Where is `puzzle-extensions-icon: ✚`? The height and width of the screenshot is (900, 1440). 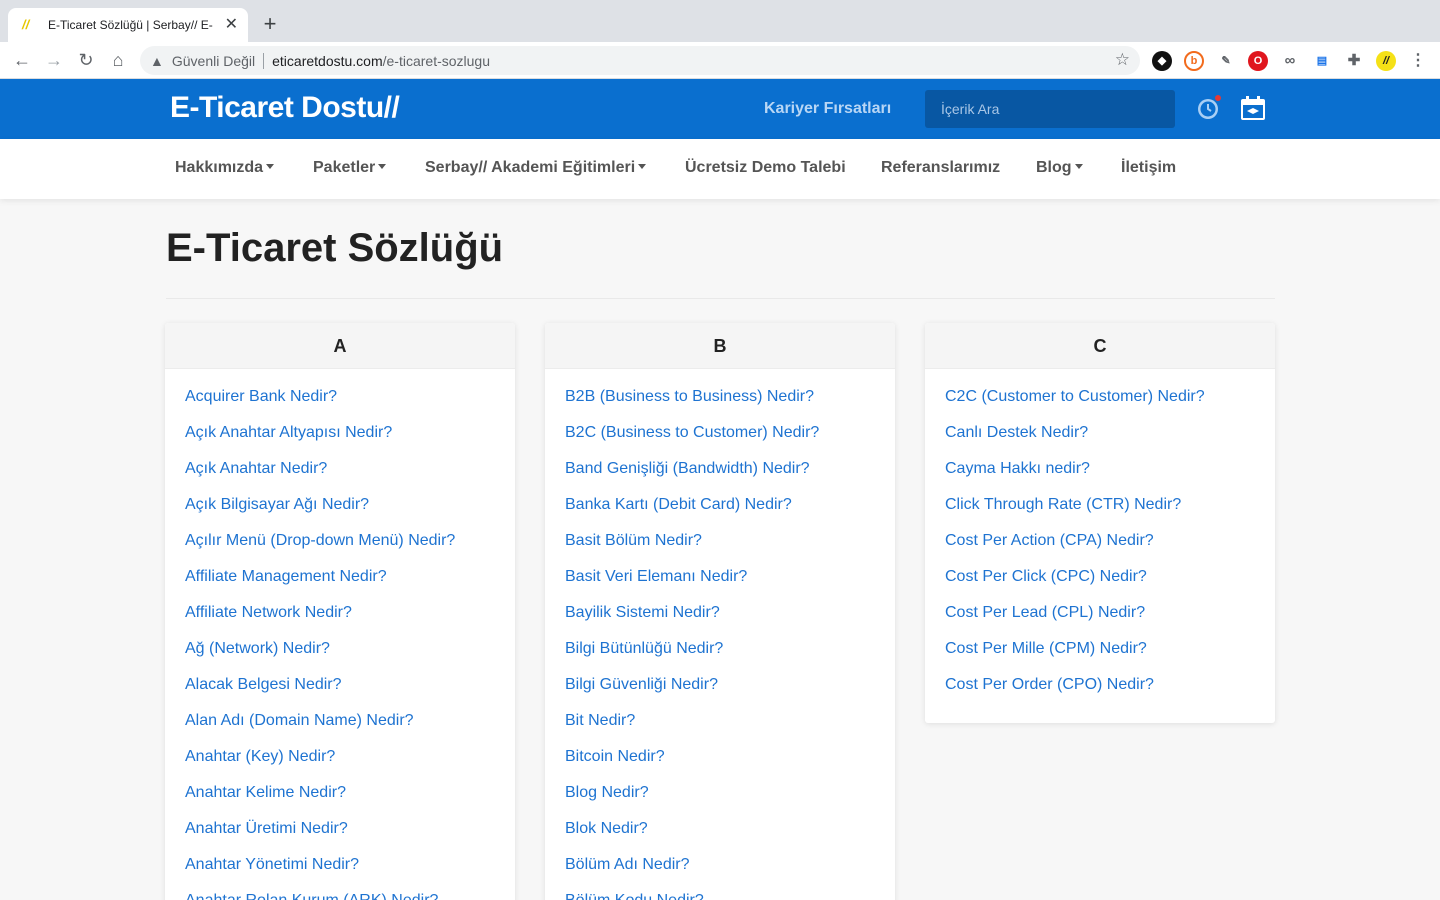 puzzle-extensions-icon: ✚ is located at coordinates (1354, 61).